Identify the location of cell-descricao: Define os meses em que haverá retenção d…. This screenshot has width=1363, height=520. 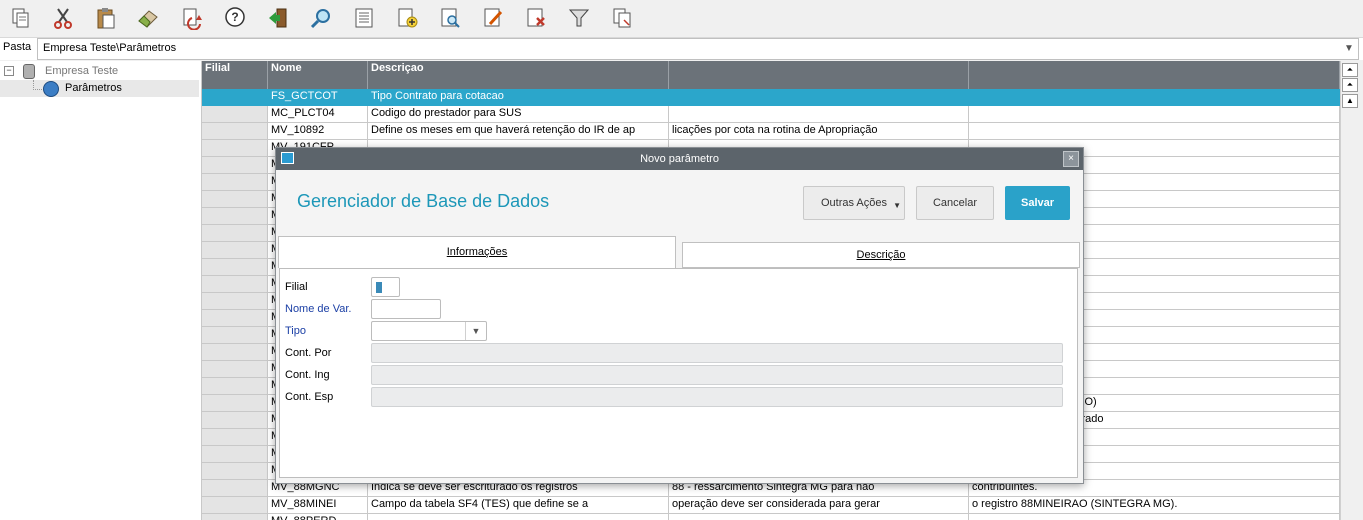
(518, 131).